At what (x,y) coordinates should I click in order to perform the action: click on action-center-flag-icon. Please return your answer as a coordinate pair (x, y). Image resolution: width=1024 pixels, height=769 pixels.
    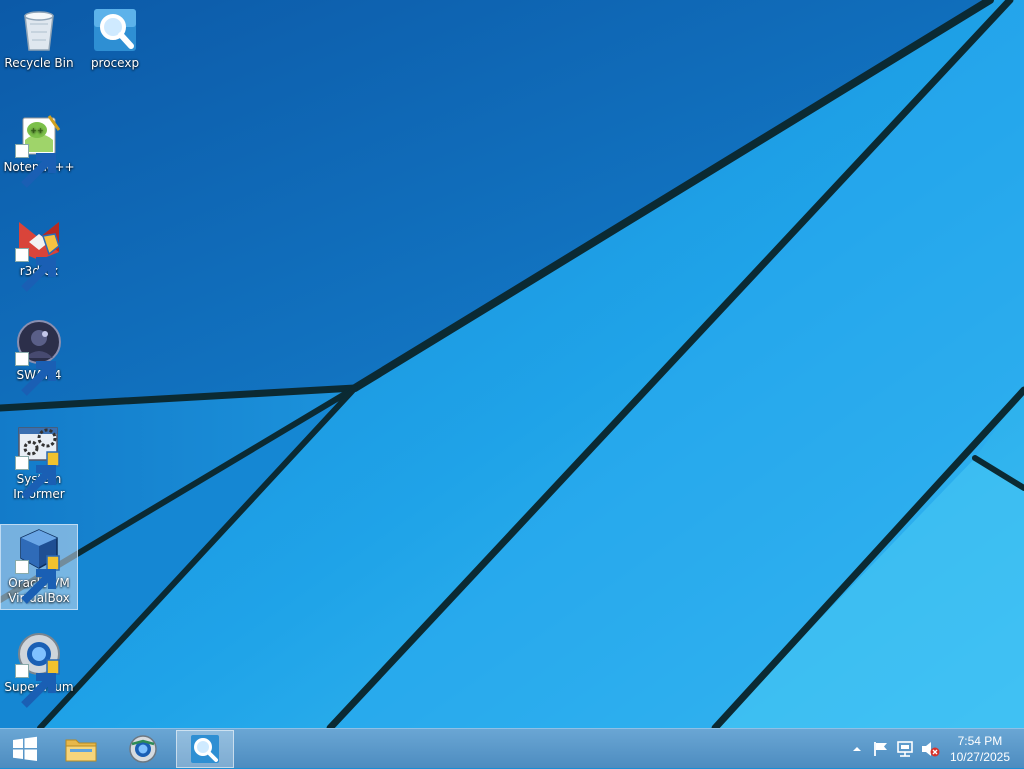
    Looking at the image, I should click on (880, 749).